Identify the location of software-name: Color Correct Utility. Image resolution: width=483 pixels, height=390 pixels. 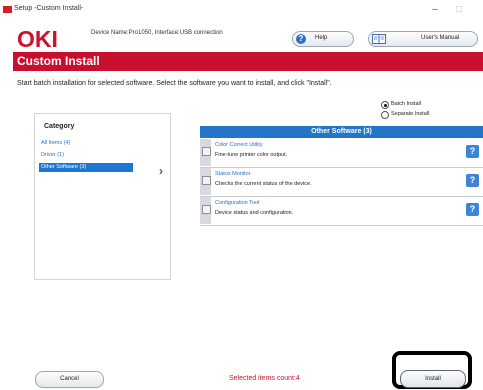
(239, 145).